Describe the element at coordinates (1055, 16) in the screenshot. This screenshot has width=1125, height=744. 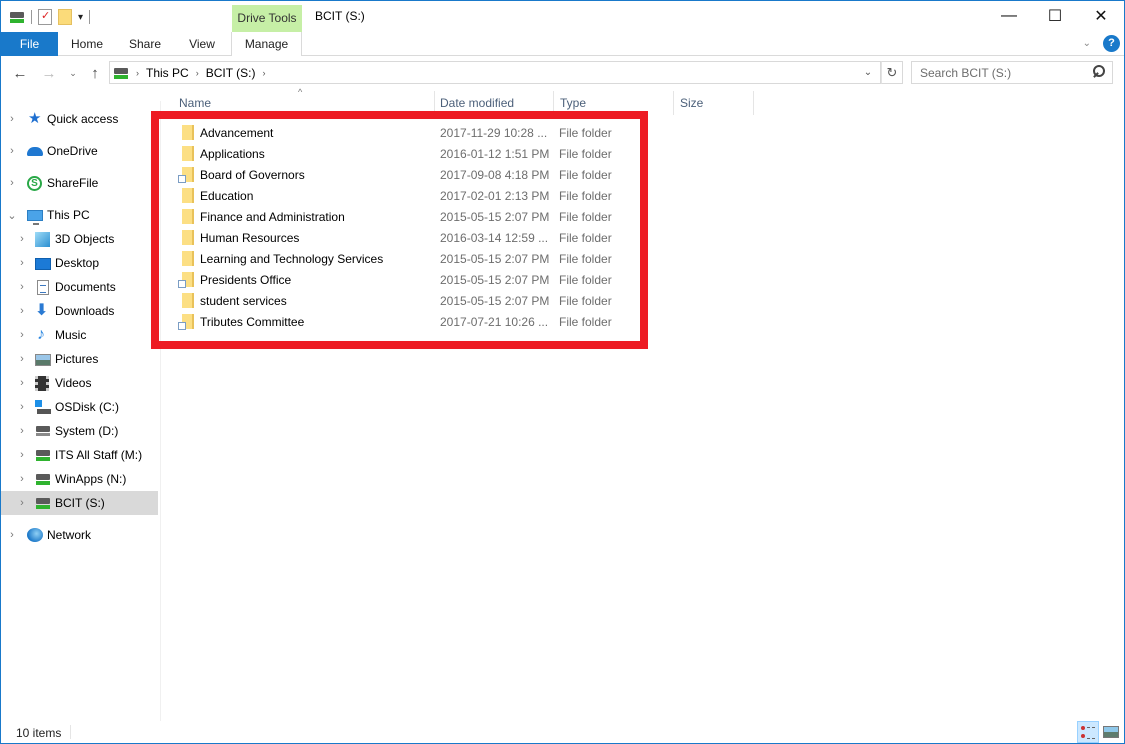
I see `maximize-button: ☐` at that location.